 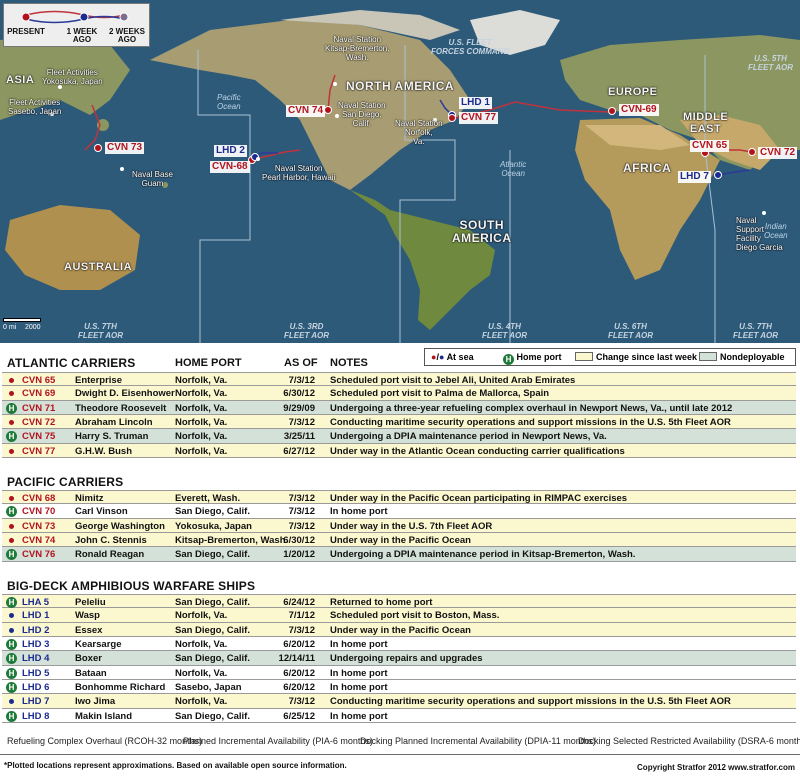 What do you see at coordinates (36, 702) in the screenshot?
I see `hull-number: LHD 7` at bounding box center [36, 702].